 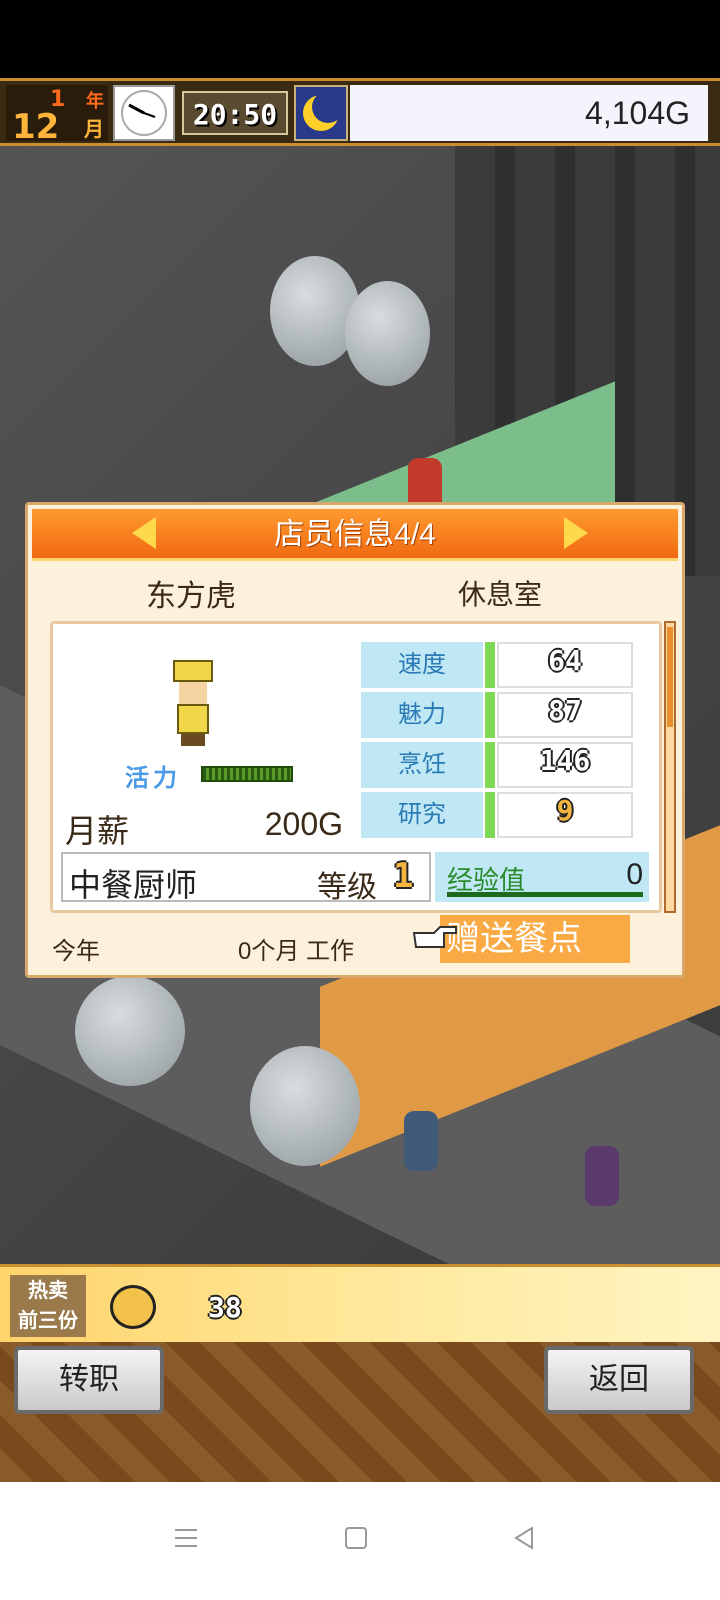 I want to click on staff-name: 东方虎, so click(x=191, y=596).